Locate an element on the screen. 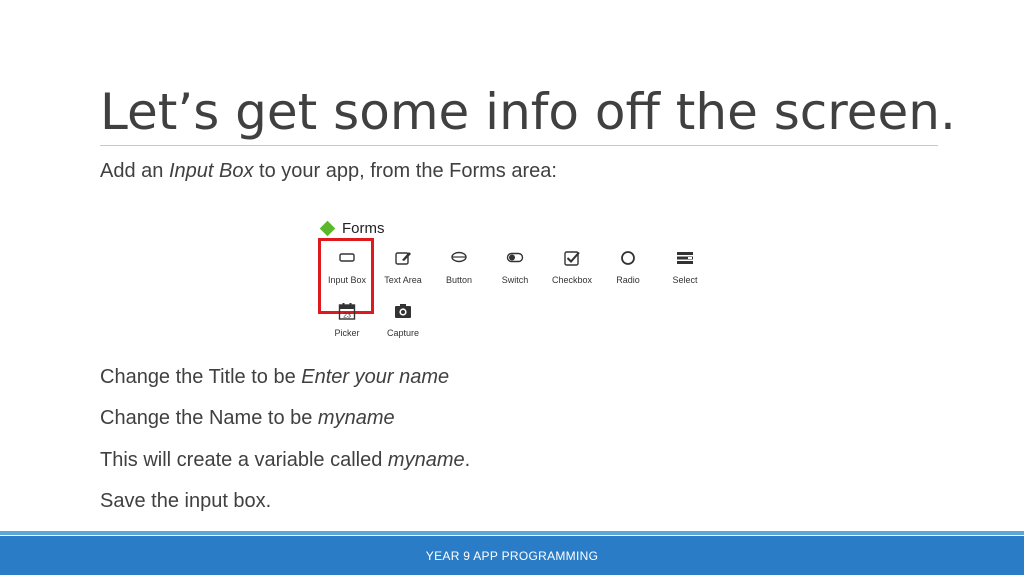  select-icon is located at coordinates (685, 258).